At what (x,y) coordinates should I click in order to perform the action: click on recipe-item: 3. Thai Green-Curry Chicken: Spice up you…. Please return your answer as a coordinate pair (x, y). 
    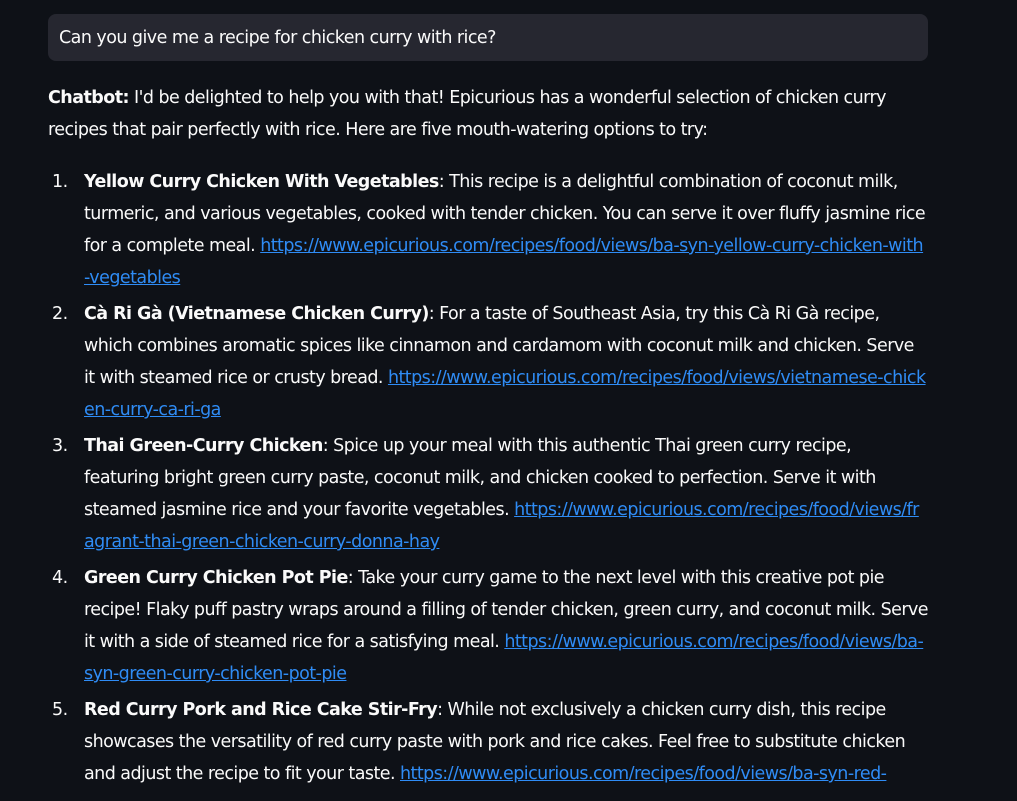
    Looking at the image, I should click on (488, 494).